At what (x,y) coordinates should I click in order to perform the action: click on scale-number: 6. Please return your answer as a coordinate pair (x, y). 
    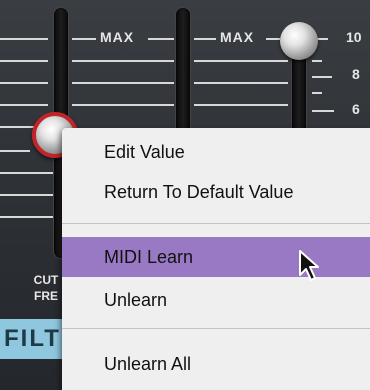
    Looking at the image, I should click on (356, 109).